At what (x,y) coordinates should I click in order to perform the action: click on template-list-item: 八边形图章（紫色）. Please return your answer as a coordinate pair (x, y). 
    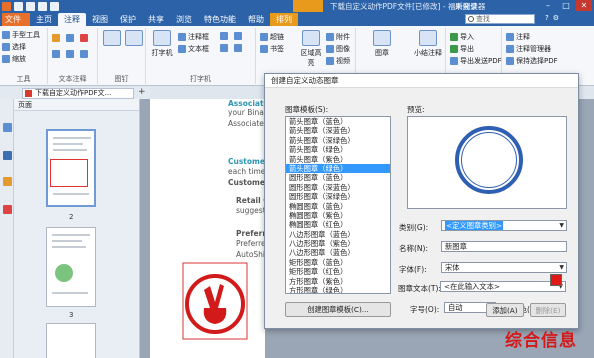
    Looking at the image, I should click on (338, 243).